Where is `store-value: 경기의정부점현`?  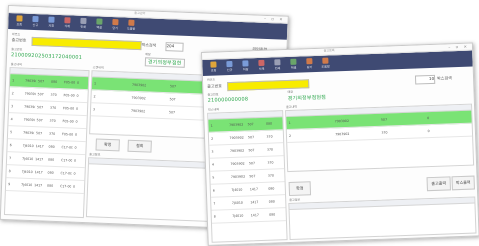 store-value: 경기의정부점현 is located at coordinates (164, 62).